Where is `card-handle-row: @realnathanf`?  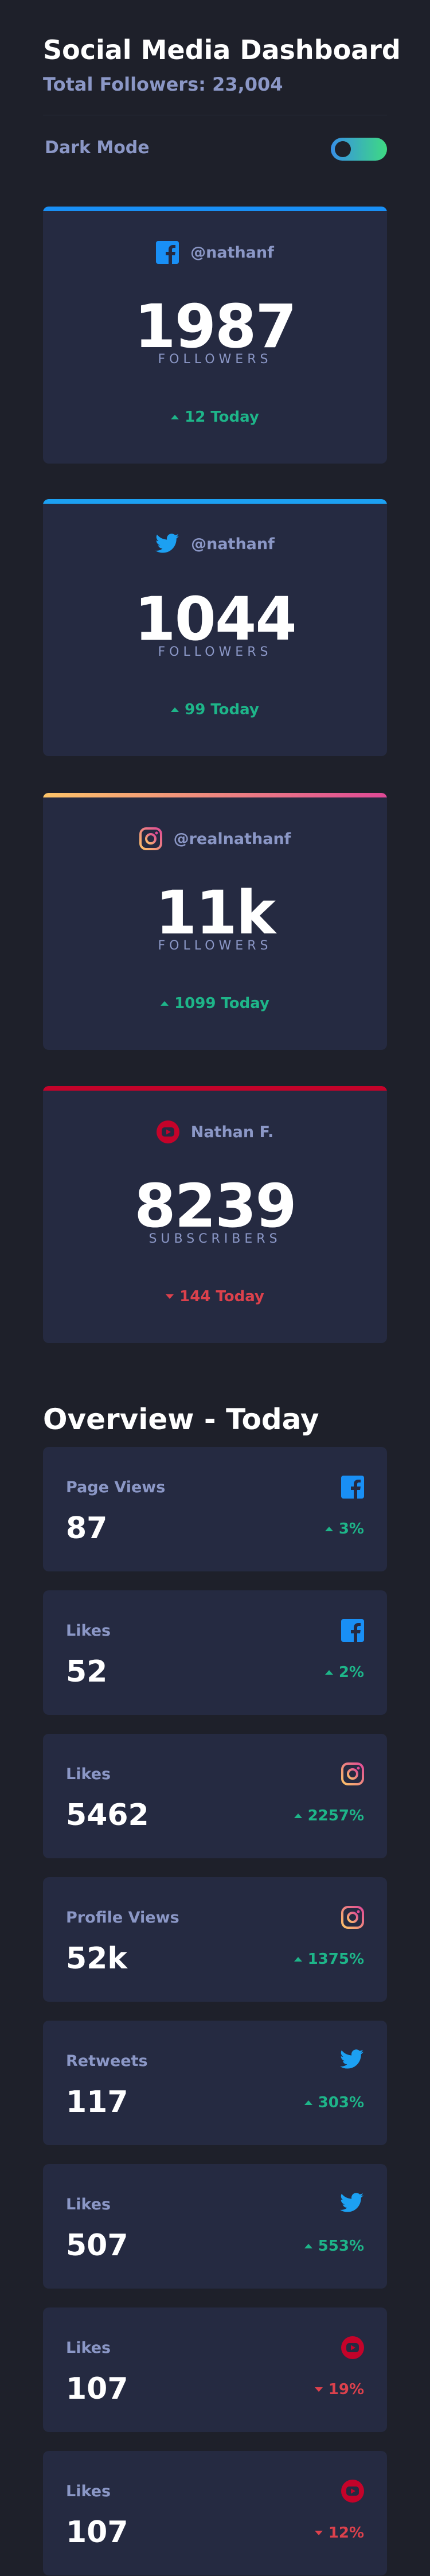
card-handle-row: @realnathanf is located at coordinates (215, 838).